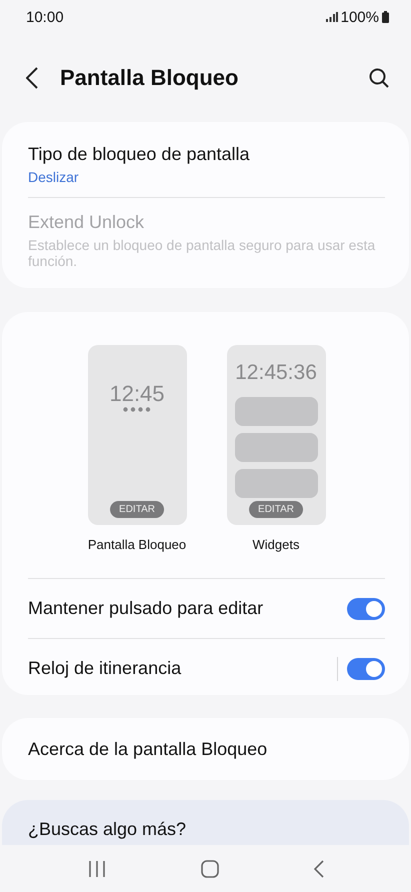 This screenshot has height=892, width=411. Describe the element at coordinates (150, 78) in the screenshot. I see `page-title: Pantalla Bloqueo` at that location.